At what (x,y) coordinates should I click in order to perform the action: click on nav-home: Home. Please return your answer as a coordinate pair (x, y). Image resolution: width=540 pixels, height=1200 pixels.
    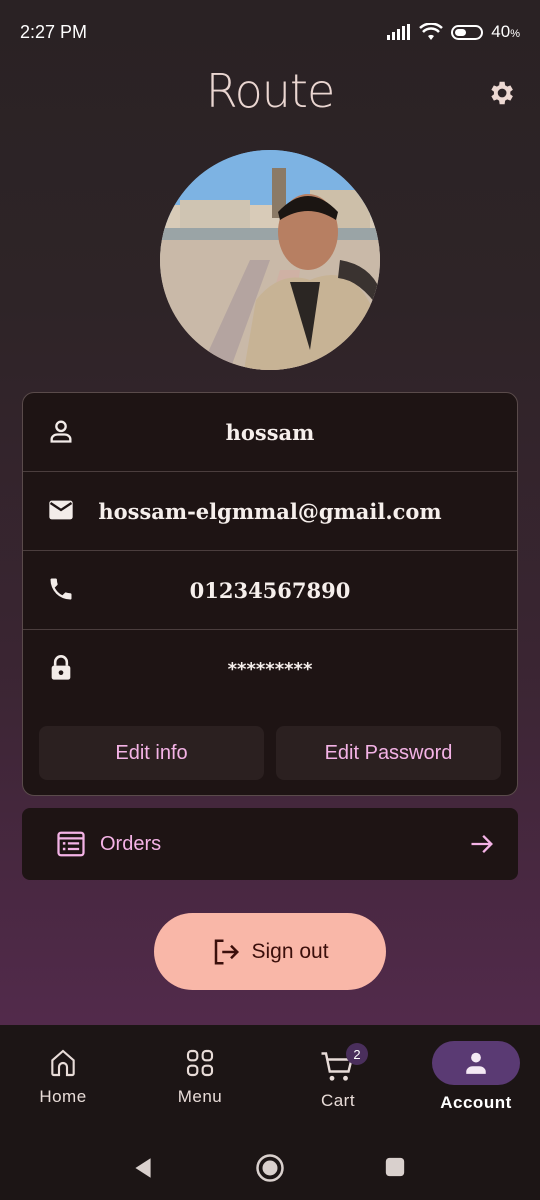
    Looking at the image, I should click on (63, 1086).